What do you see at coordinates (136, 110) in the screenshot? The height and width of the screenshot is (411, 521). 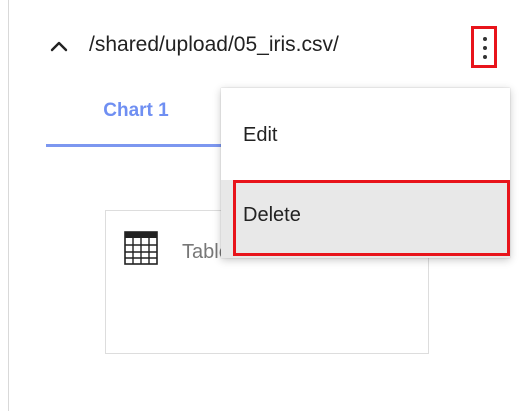 I see `tab-label: Chart 1` at bounding box center [136, 110].